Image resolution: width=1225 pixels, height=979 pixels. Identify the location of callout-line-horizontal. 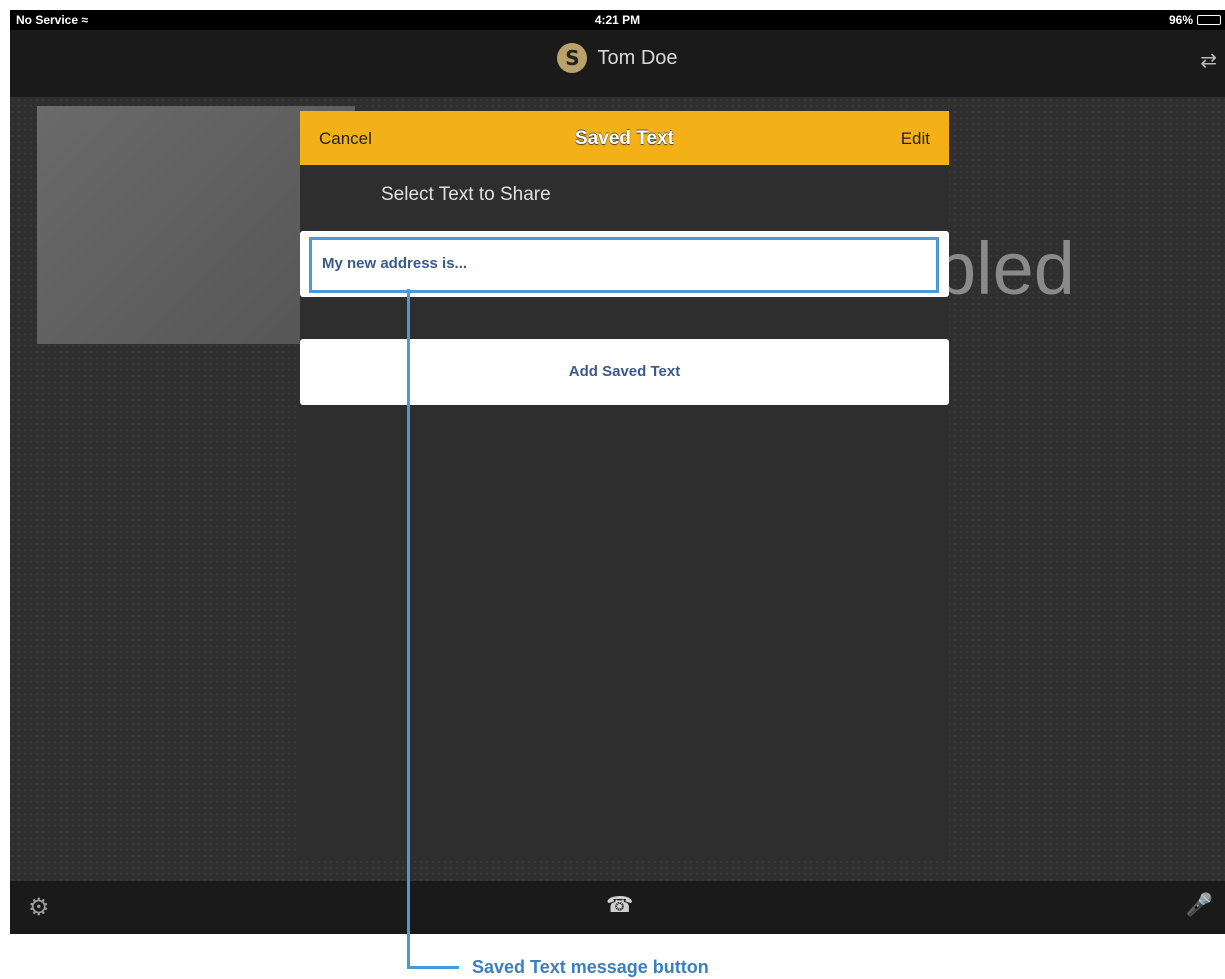
(433, 967).